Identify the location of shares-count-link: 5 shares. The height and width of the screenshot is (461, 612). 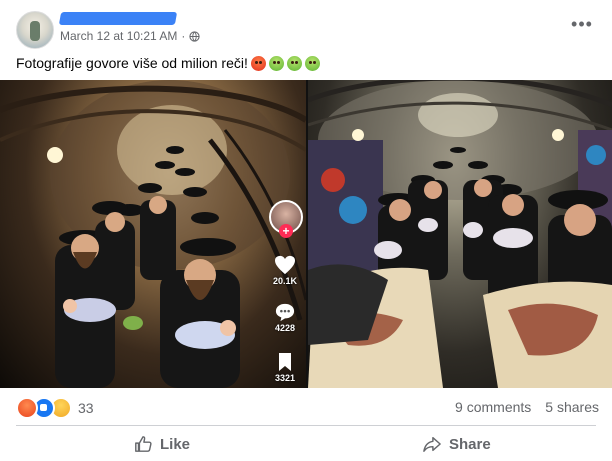
(572, 407).